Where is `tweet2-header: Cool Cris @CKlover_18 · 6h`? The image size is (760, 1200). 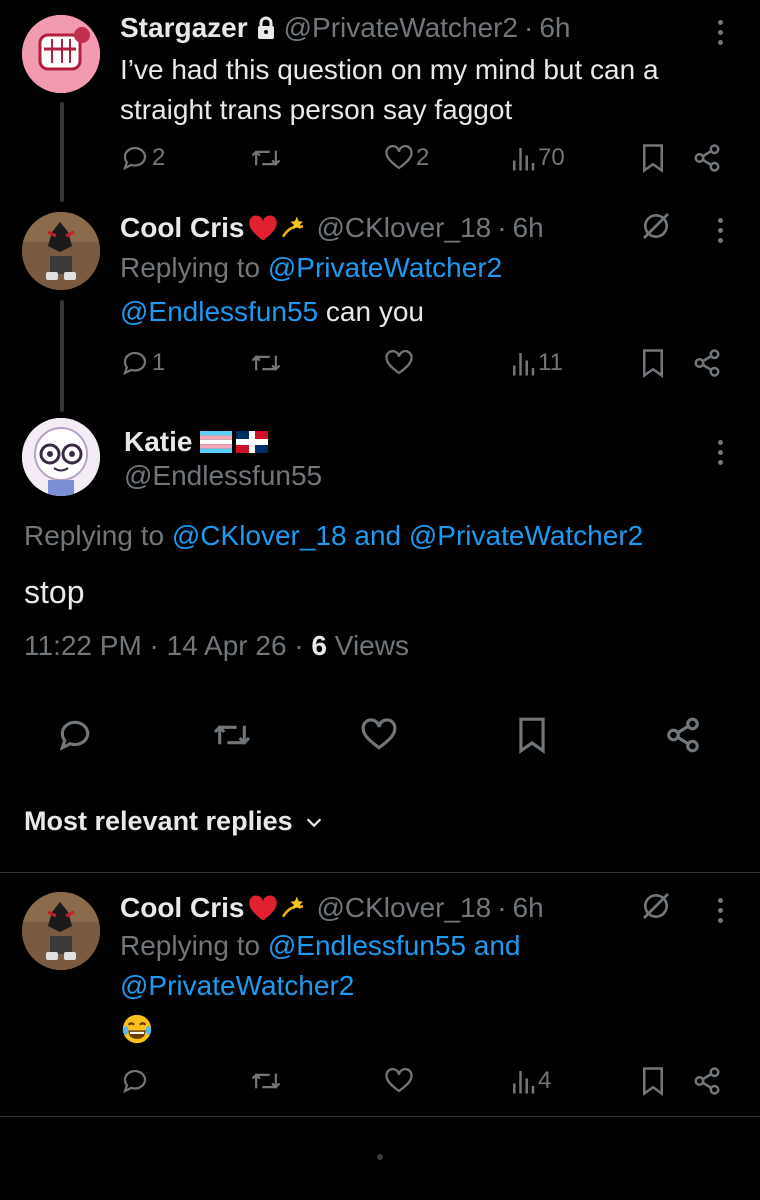
tweet2-header: Cool Cris @CKlover_18 · 6h is located at coordinates (332, 228).